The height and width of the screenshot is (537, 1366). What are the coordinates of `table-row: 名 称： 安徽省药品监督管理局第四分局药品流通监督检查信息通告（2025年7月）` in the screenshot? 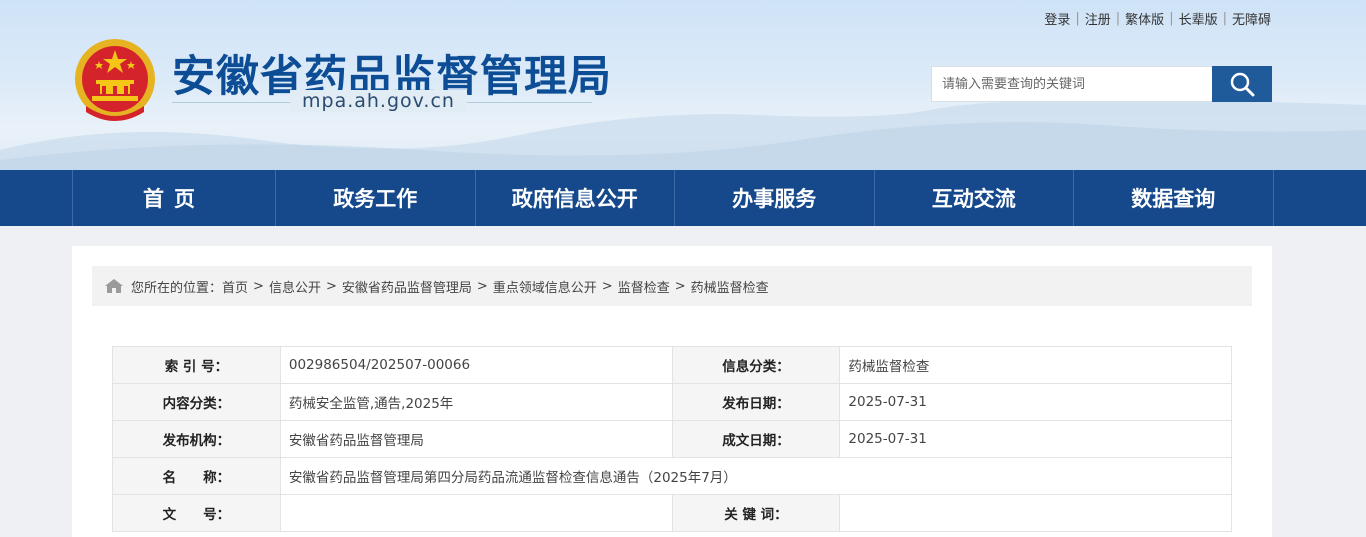 It's located at (672, 476).